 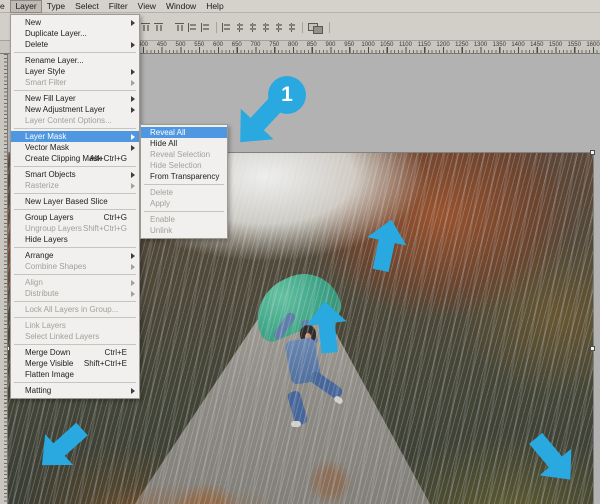 I want to click on submenu-item-reveal-selection: Reveal Selection, so click(x=184, y=154).